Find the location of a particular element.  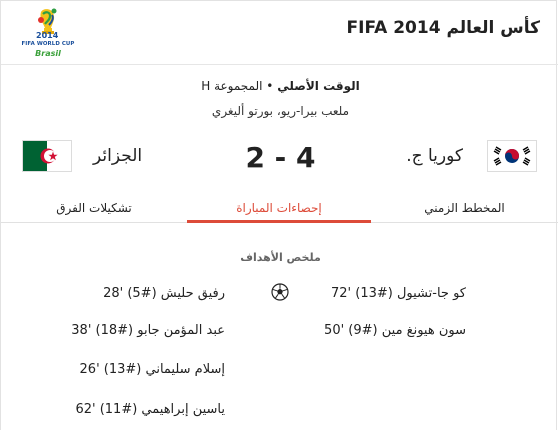

match-time-label: الوقت الأصلي is located at coordinates (318, 86).